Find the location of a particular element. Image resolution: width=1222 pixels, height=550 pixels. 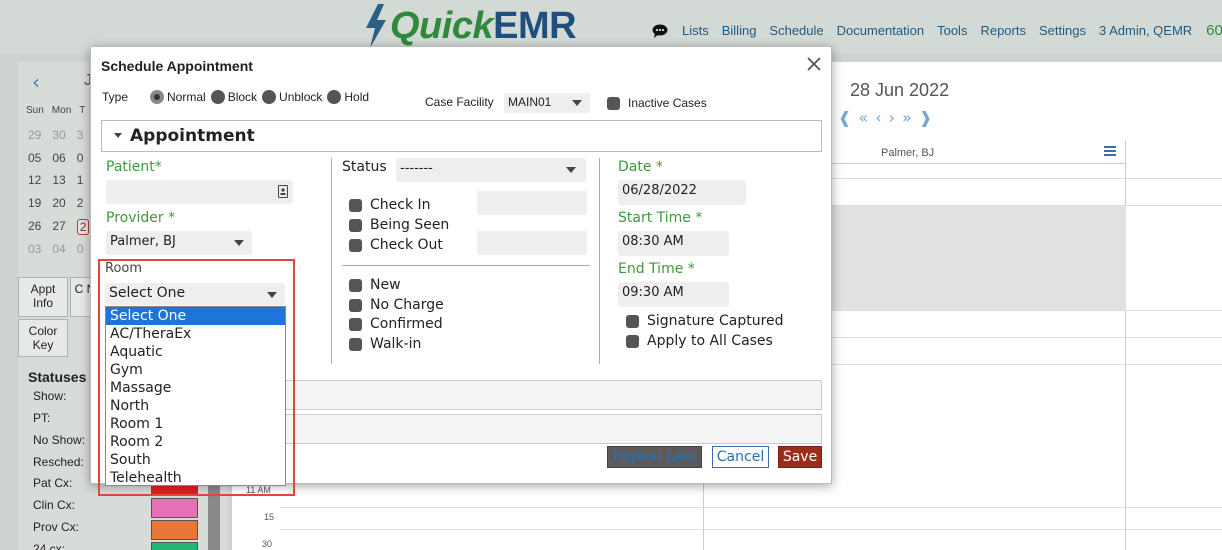

check-in-checkbox: Check In is located at coordinates (390, 205).